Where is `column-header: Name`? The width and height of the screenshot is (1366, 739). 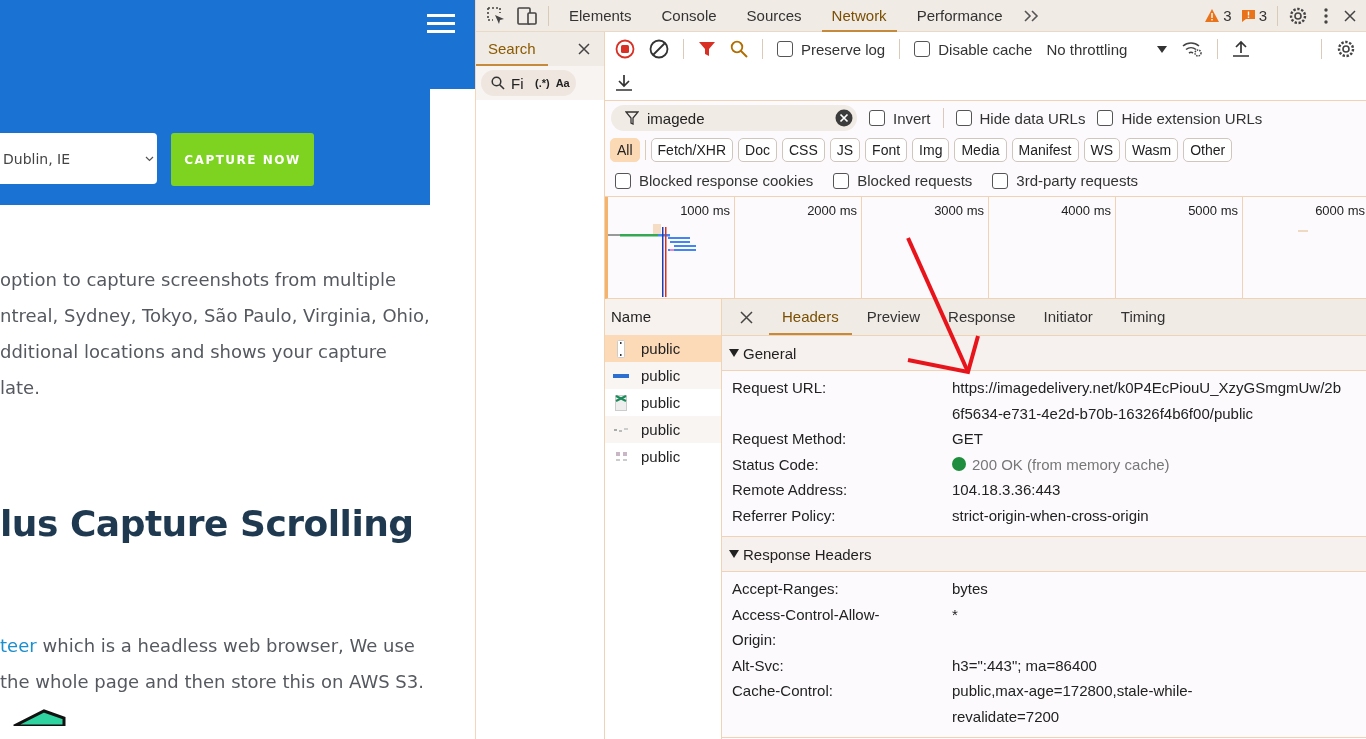 column-header: Name is located at coordinates (663, 317).